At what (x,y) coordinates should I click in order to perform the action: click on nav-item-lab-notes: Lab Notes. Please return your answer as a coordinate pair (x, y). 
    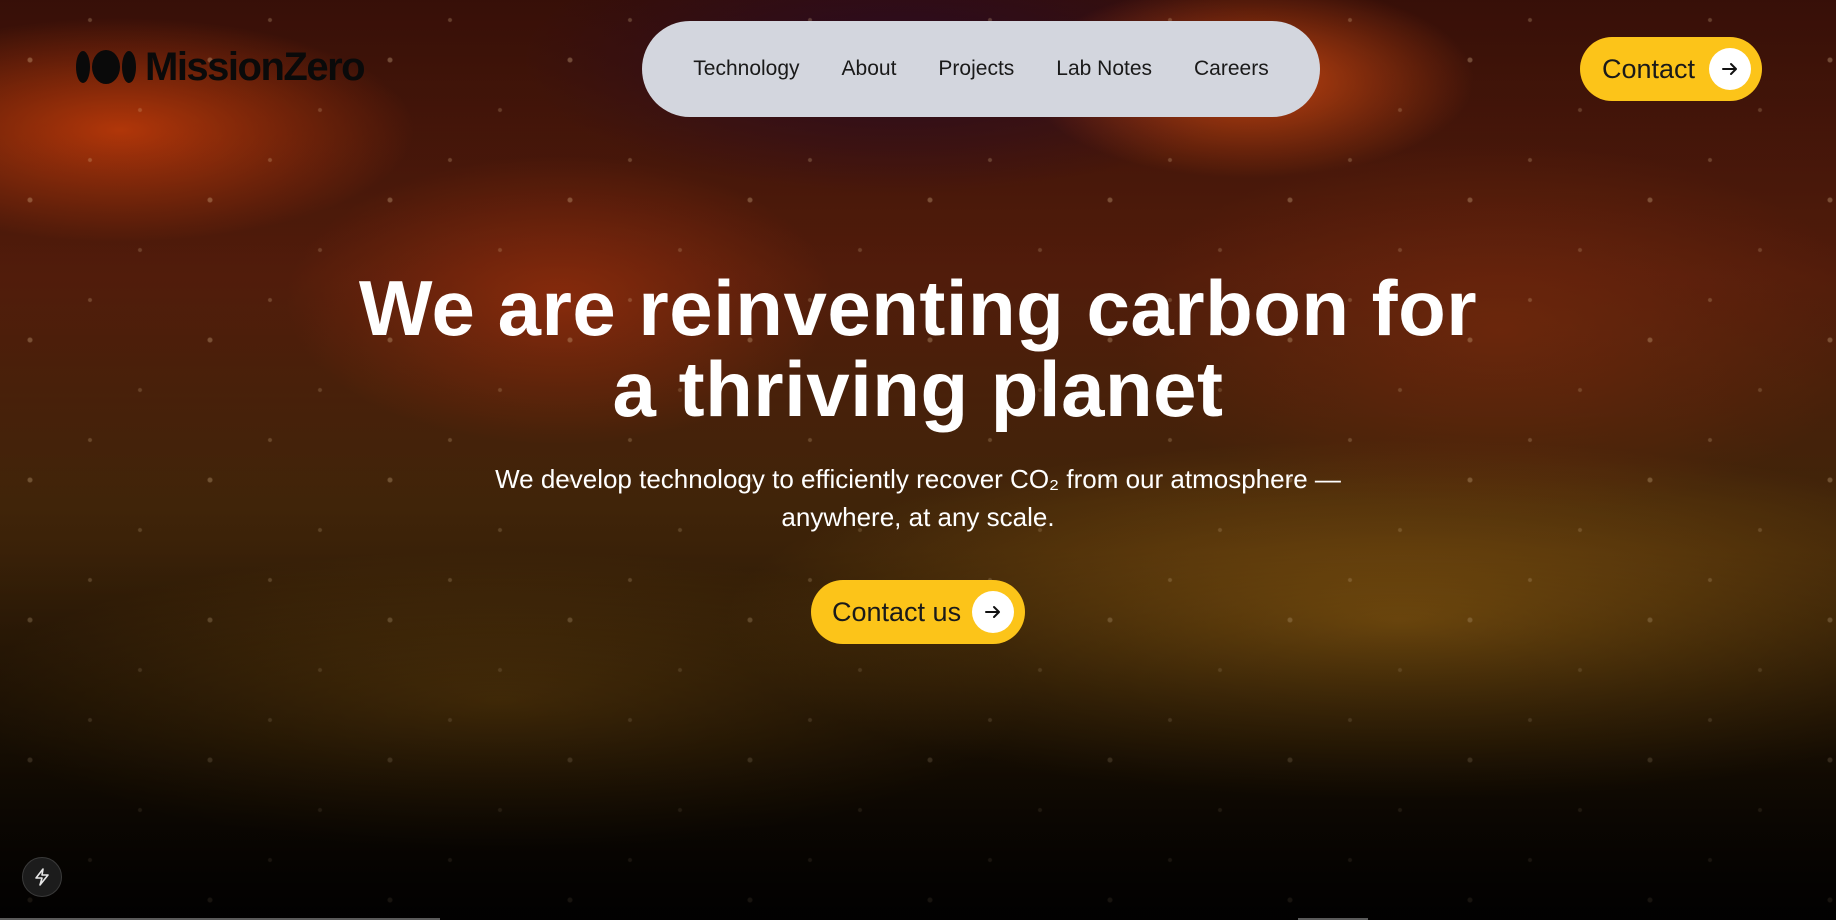
    Looking at the image, I should click on (1104, 69).